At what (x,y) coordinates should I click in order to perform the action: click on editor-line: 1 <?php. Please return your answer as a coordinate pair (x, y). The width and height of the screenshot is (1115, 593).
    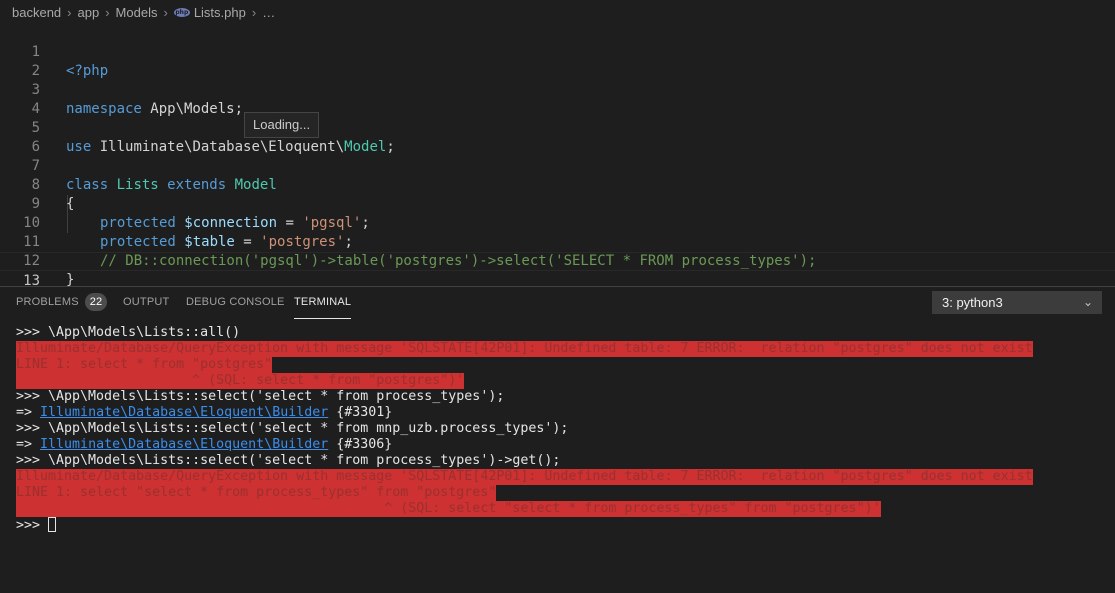
    Looking at the image, I should click on (557, 51).